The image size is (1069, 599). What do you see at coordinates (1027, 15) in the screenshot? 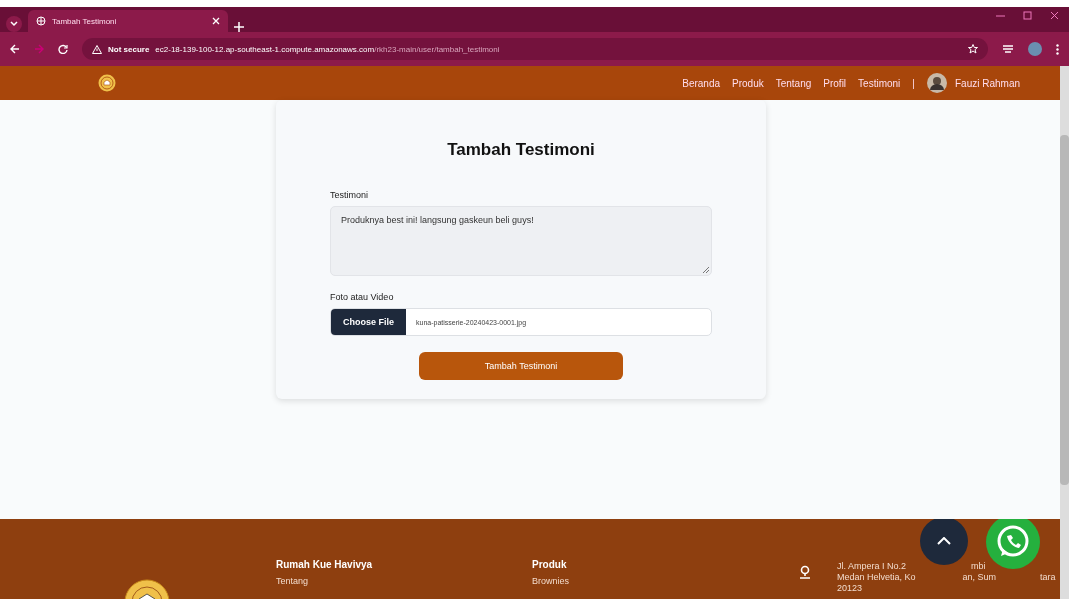
I see `maximize-icon` at bounding box center [1027, 15].